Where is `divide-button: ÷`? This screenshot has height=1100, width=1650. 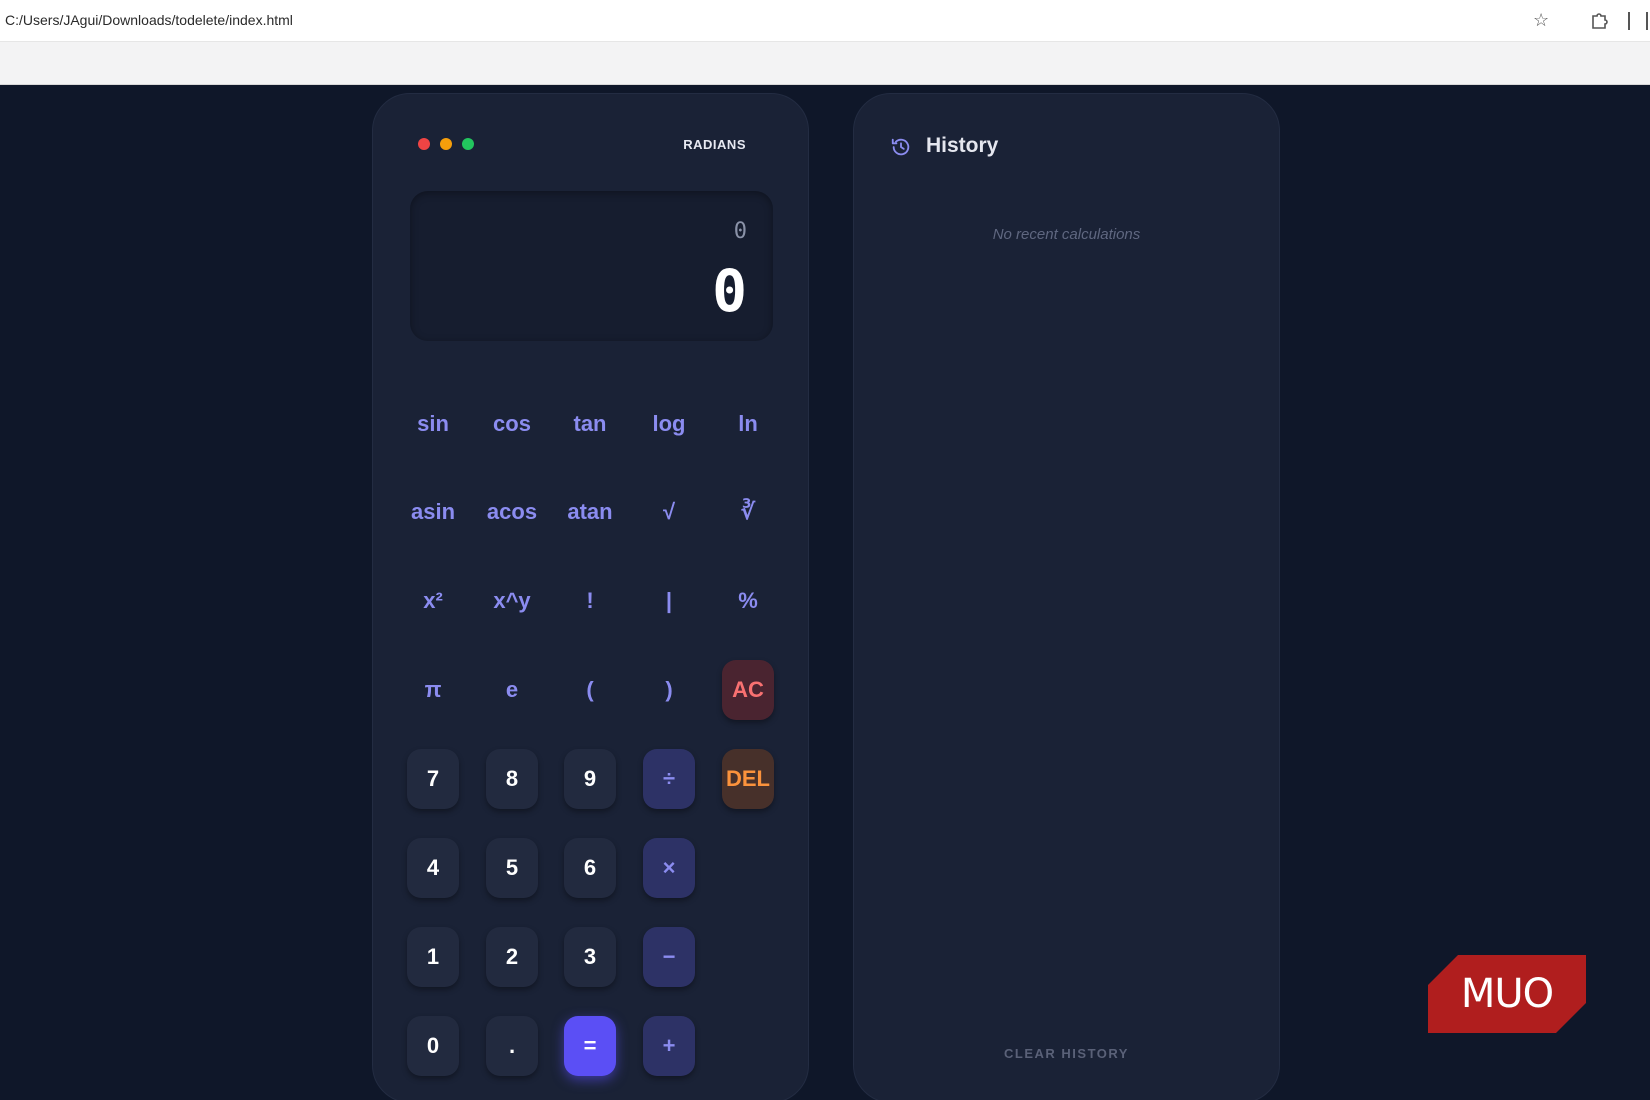
divide-button: ÷ is located at coordinates (669, 779).